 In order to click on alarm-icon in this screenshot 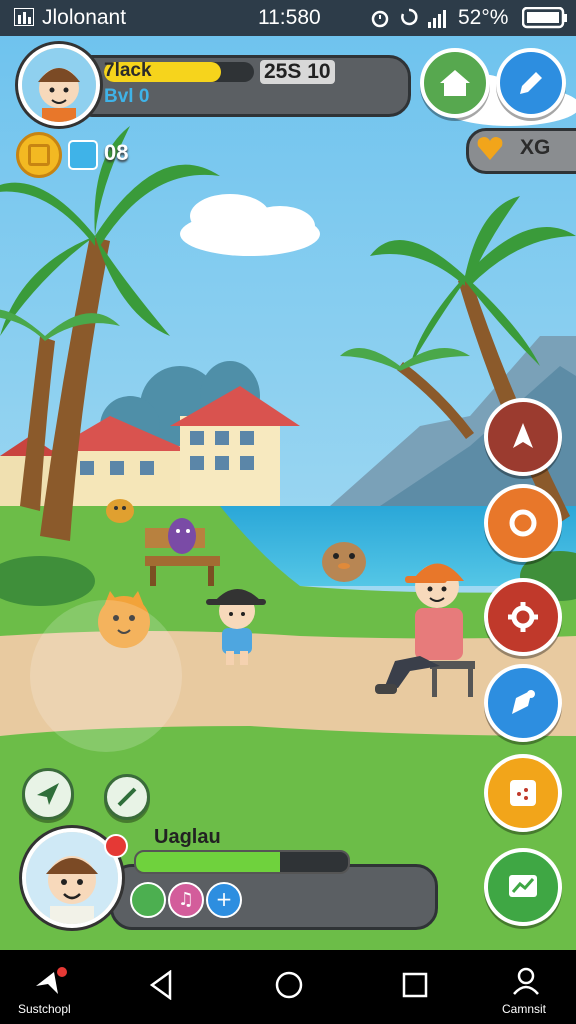, I will do `click(380, 21)`.